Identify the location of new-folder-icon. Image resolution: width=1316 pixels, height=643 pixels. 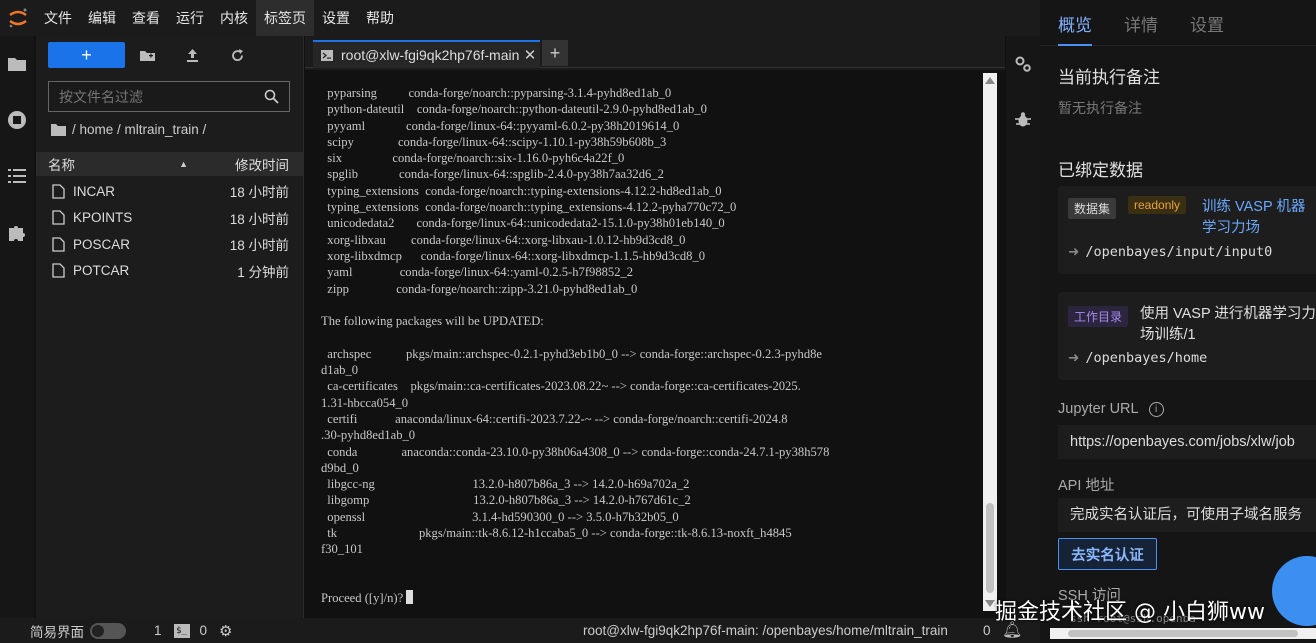
(147, 55).